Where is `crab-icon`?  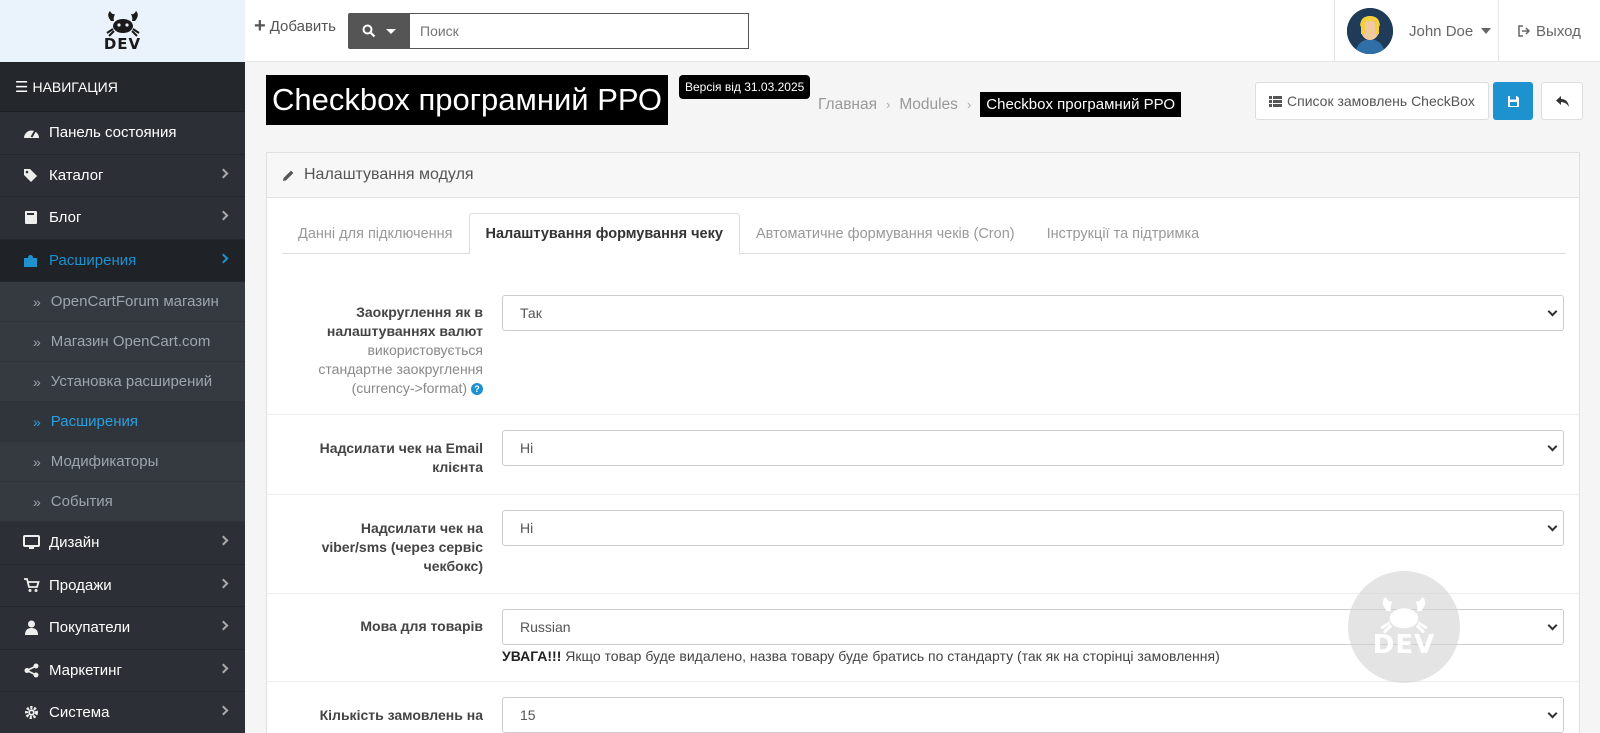 crab-icon is located at coordinates (122, 24).